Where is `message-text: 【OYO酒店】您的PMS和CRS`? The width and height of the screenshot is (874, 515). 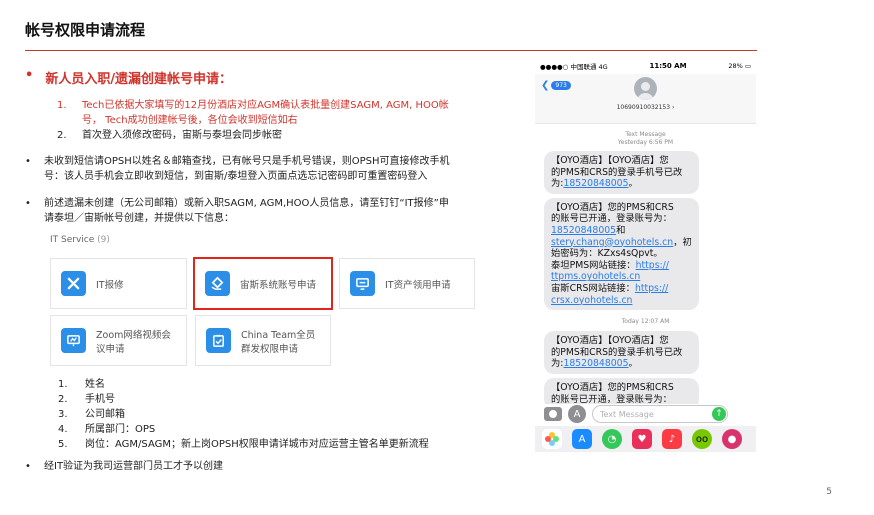 message-text: 【OYO酒店】您的PMS和CRS is located at coordinates (612, 387).